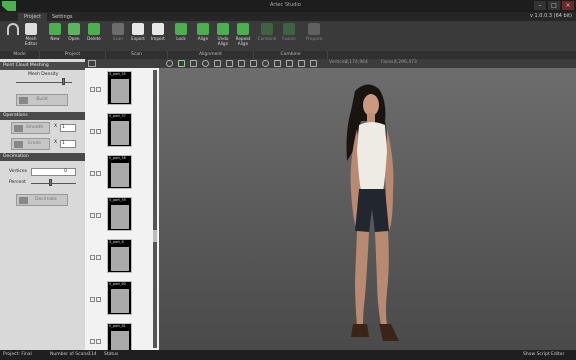 Image resolution: width=576 pixels, height=360 pixels. I want to click on wireframe-icon, so click(241, 63).